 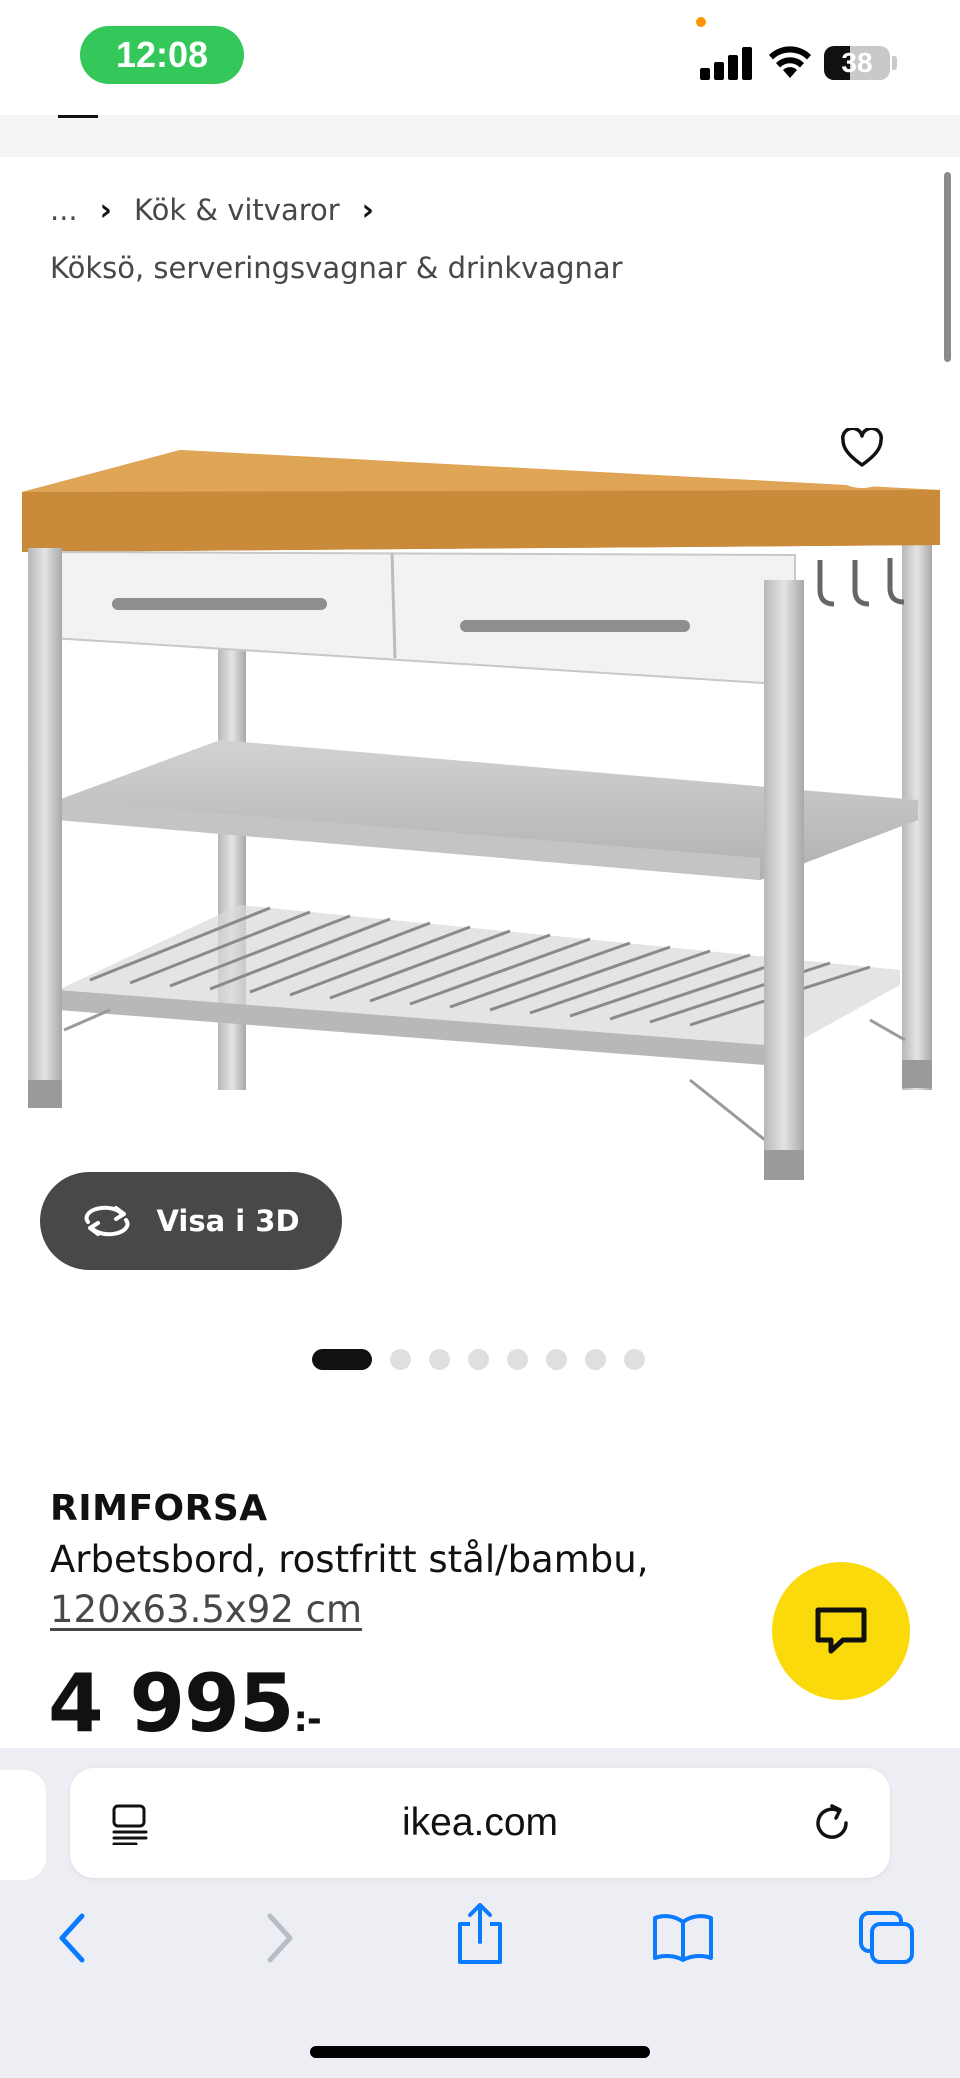 I want to click on product-size-link: 120x63.5x92 cm, so click(x=206, y=1609).